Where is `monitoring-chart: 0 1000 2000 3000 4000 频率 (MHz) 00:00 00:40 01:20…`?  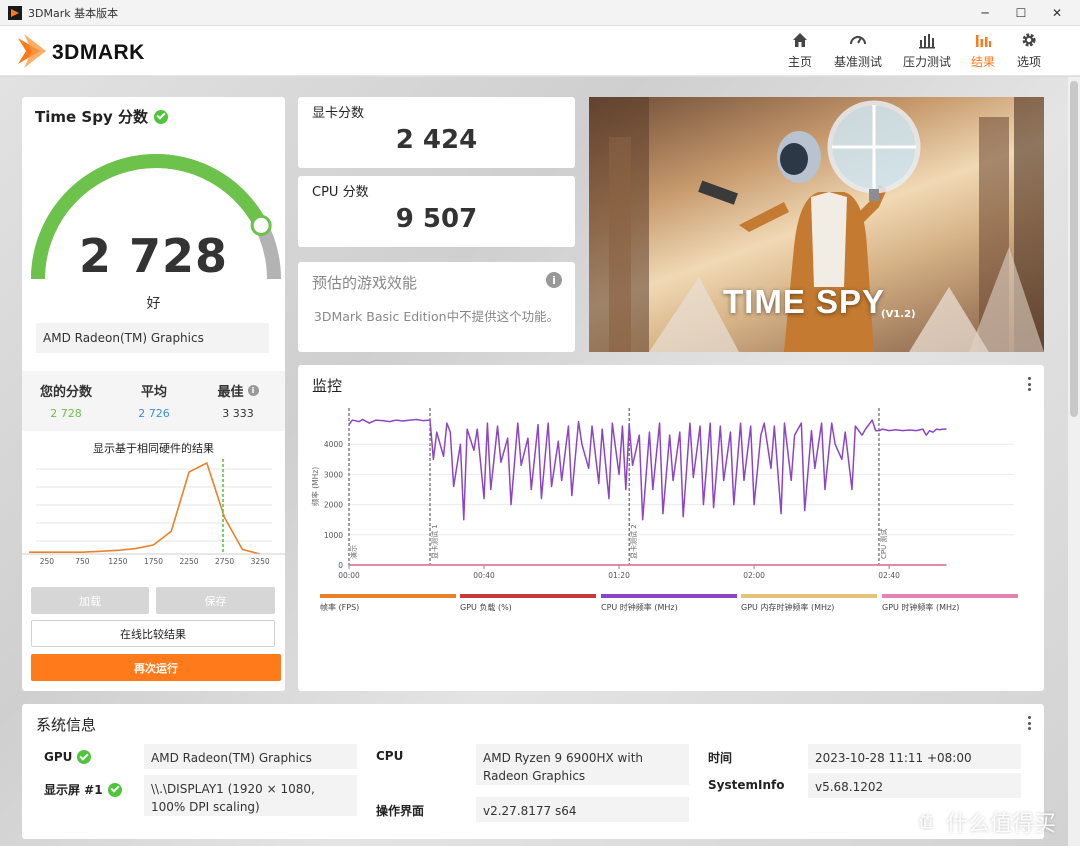 monitoring-chart: 0 1000 2000 3000 4000 频率 (MHz) 00:00 00:40 01:20… is located at coordinates (662, 494).